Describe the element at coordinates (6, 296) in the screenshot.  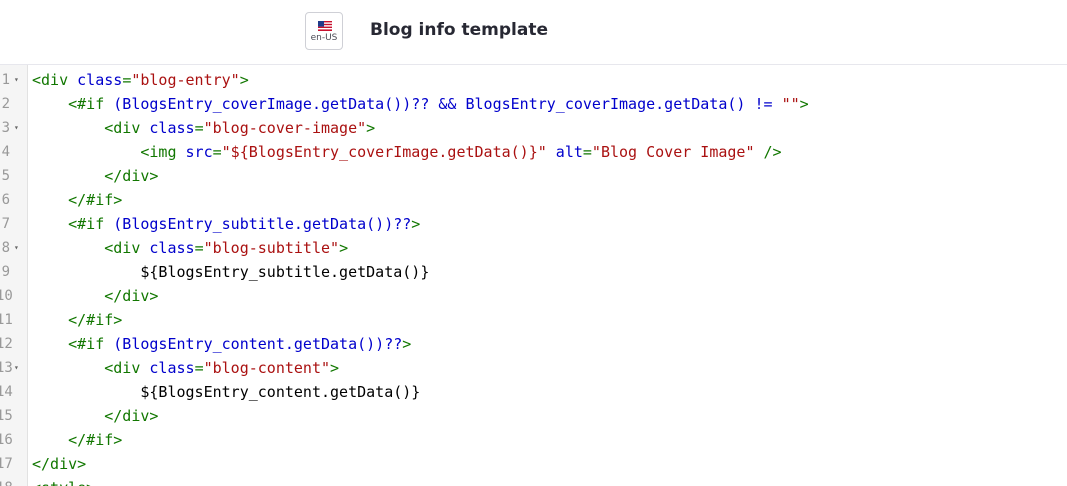
I see `line-number: 10` at that location.